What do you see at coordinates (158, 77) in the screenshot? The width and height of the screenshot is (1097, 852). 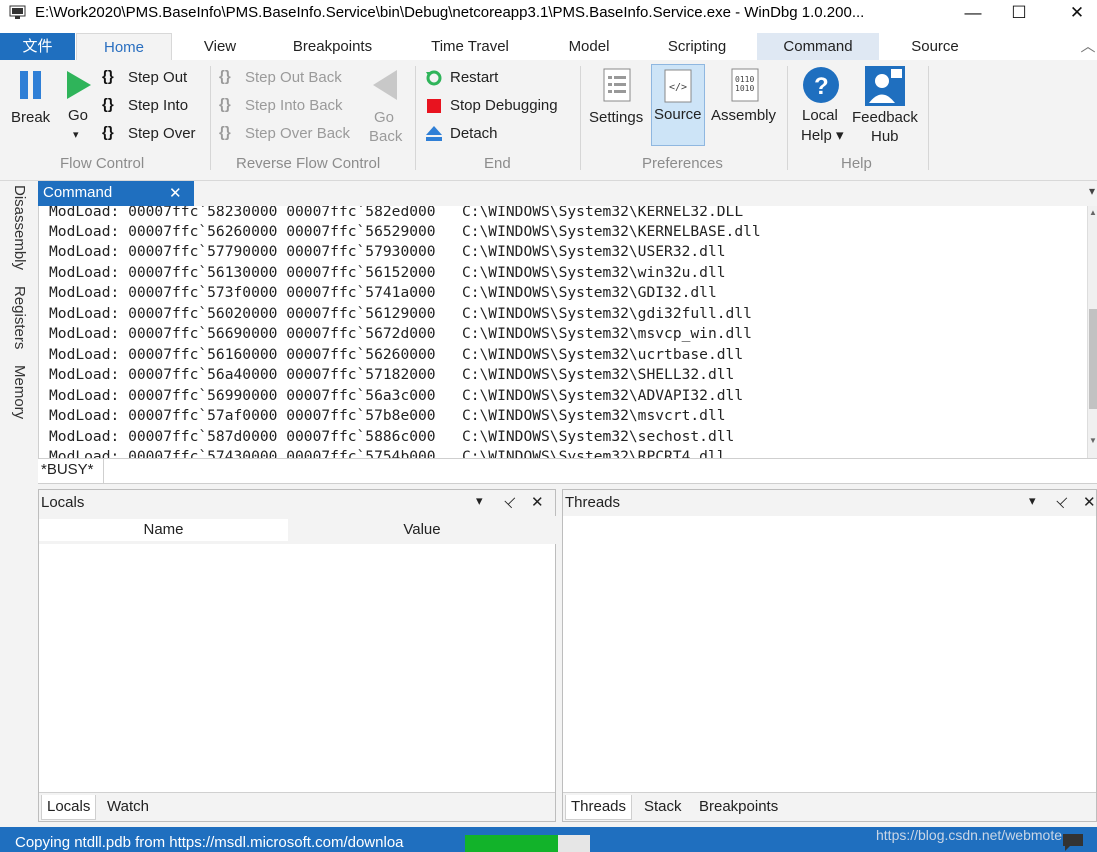 I see `step-out-label: Step Out` at bounding box center [158, 77].